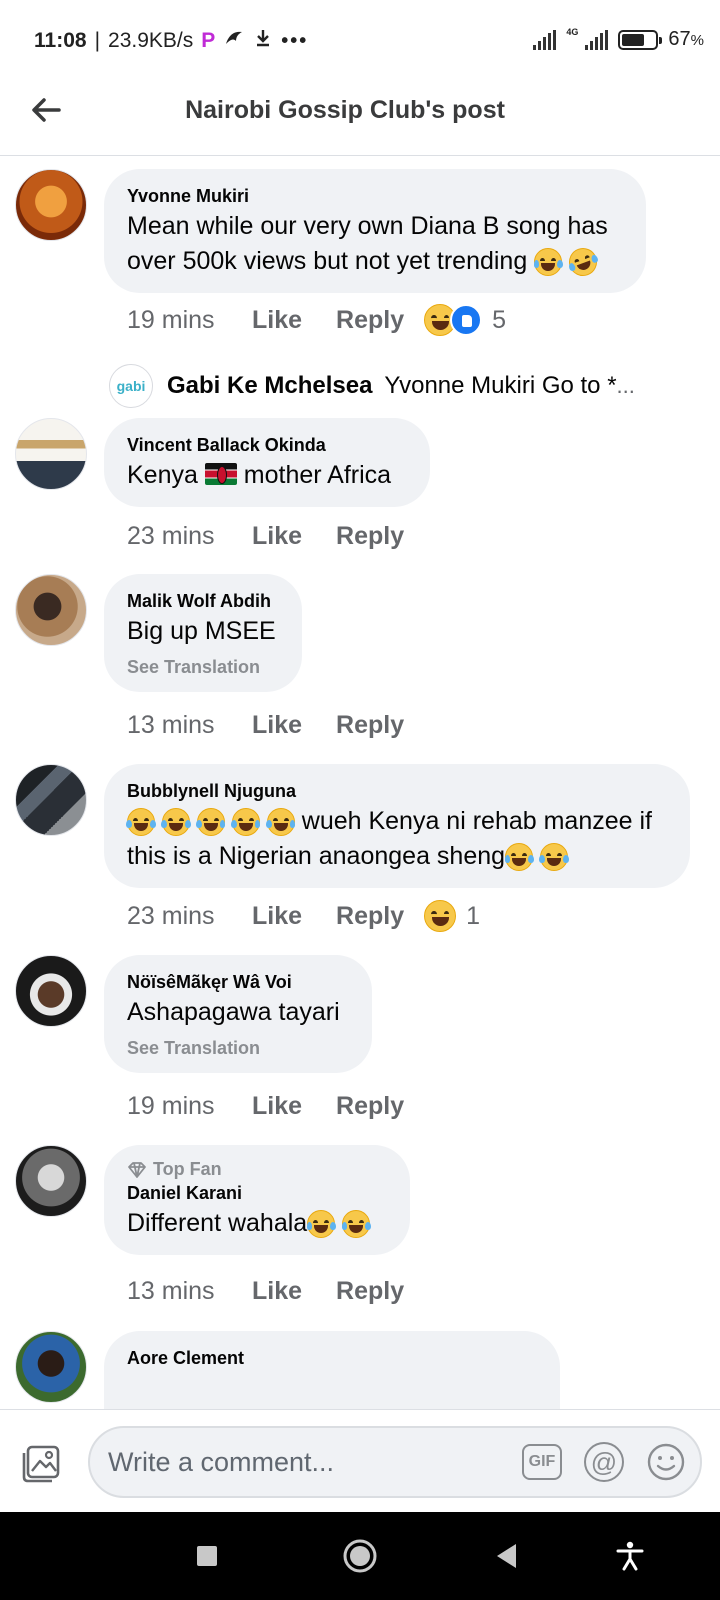 The width and height of the screenshot is (720, 1600). I want to click on emoji-button, so click(666, 1462).